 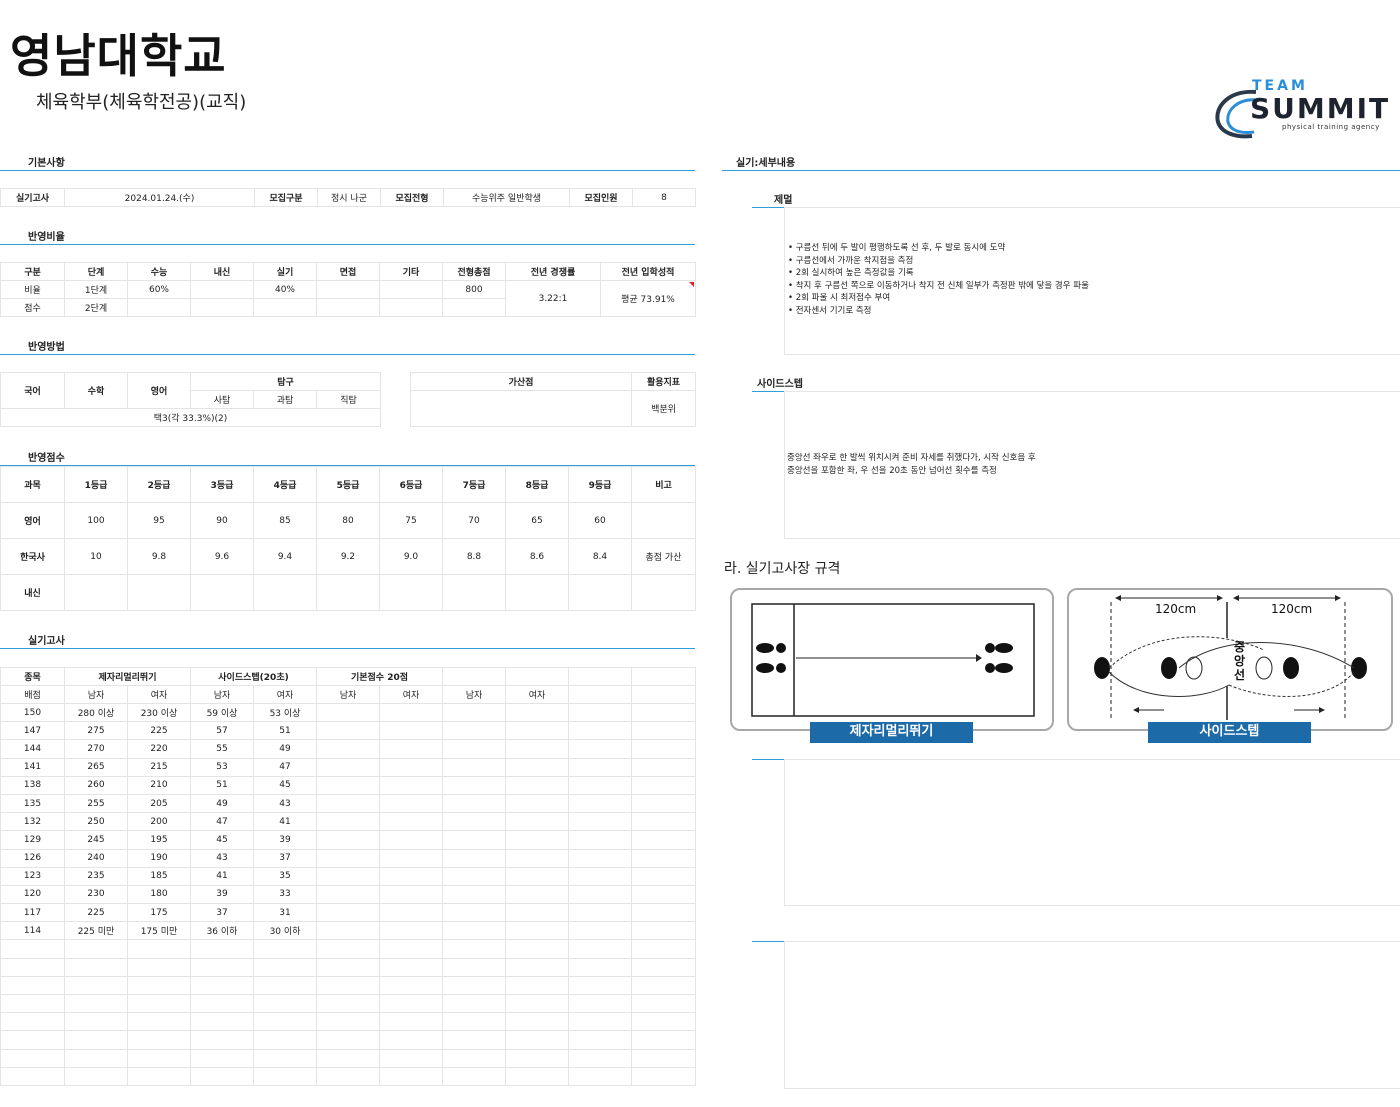 I want to click on score-cell: 9.4, so click(x=285, y=556).